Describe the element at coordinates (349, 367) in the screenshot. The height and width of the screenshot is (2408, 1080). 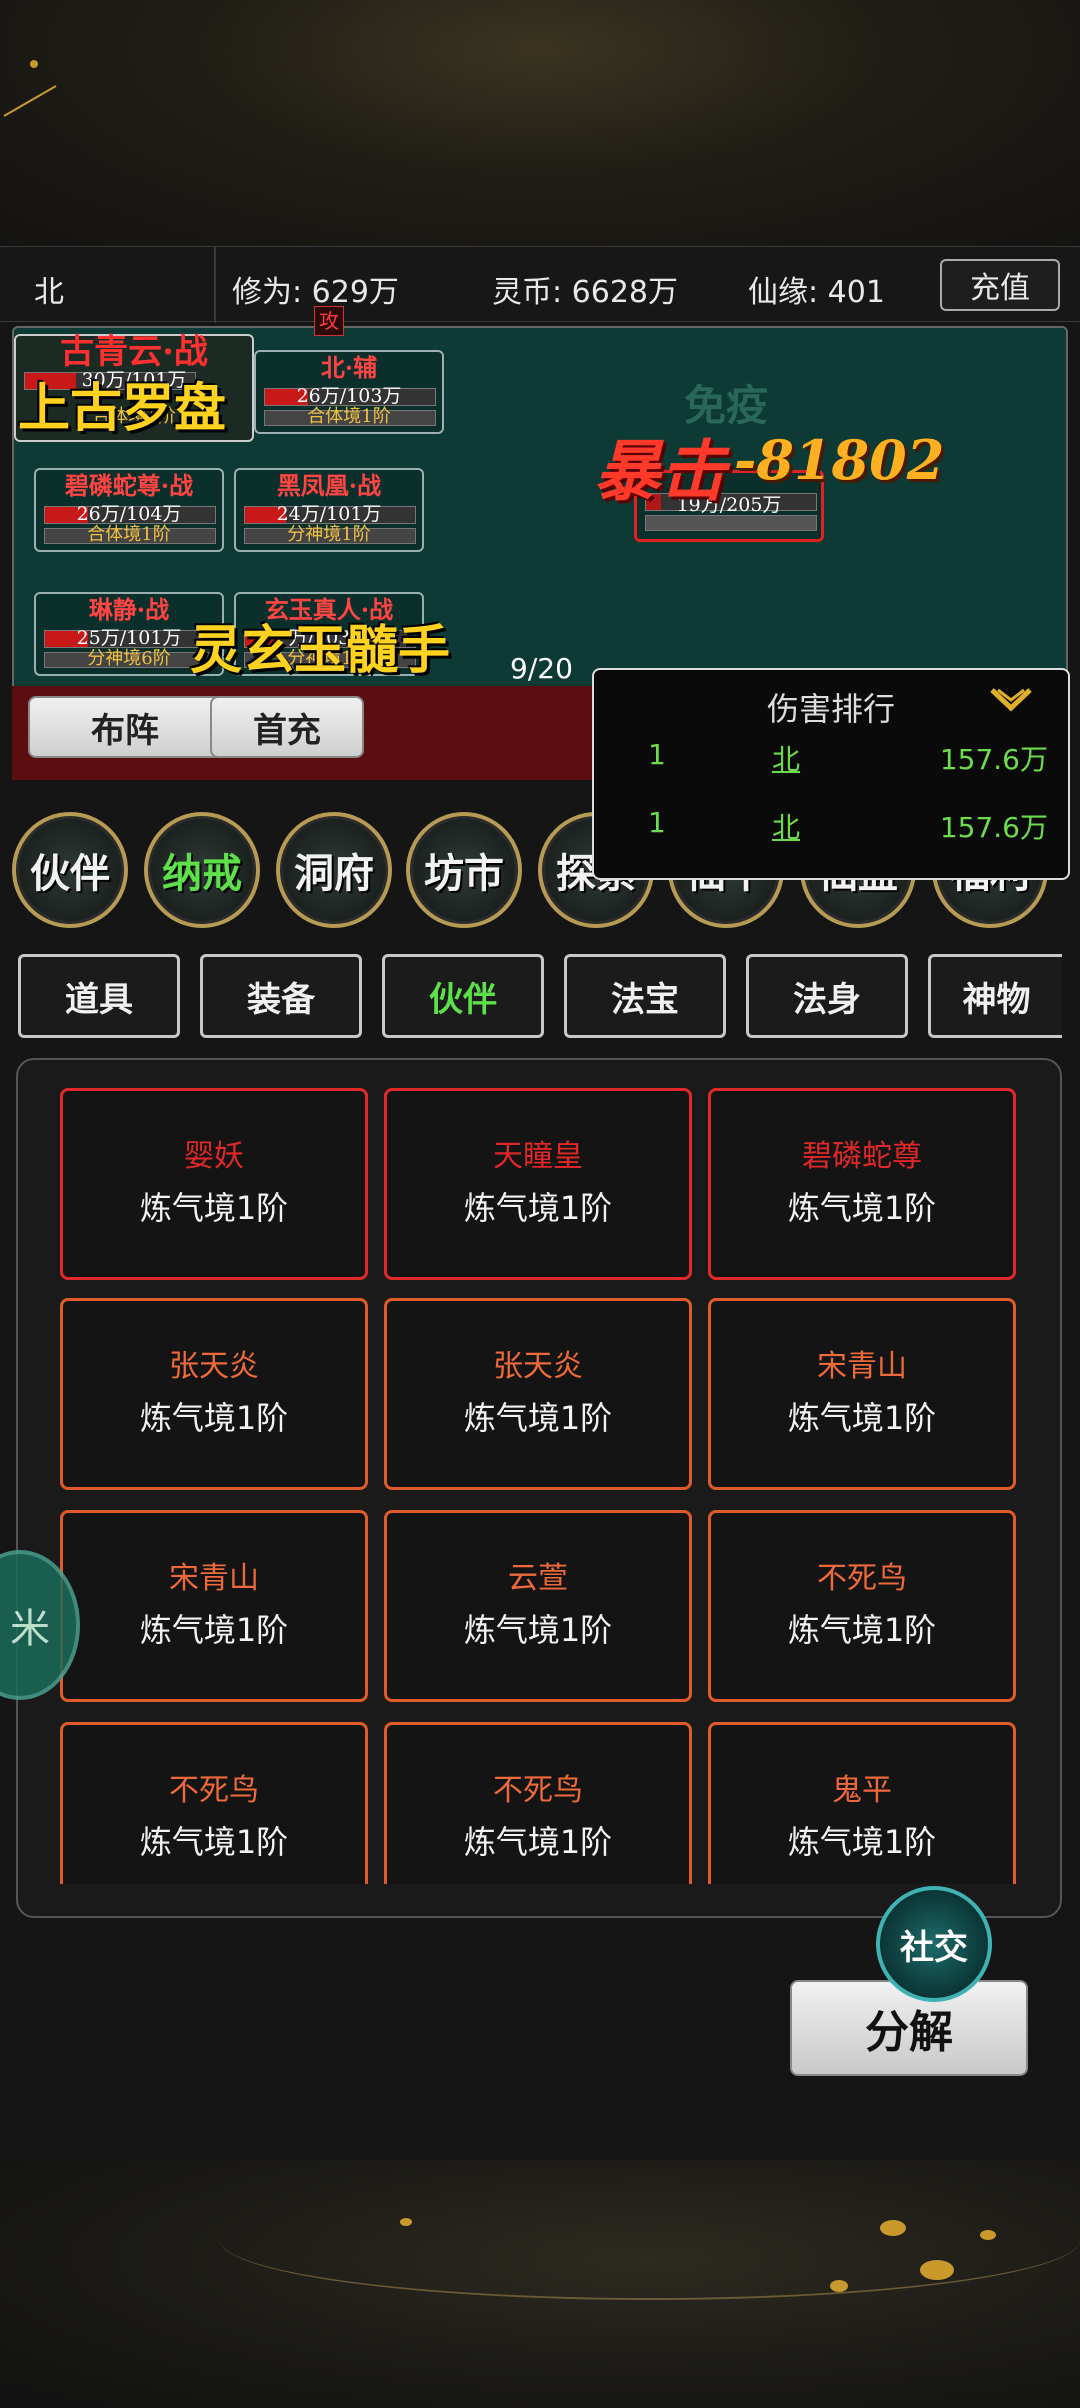
I see `unit-name: 北·辅` at that location.